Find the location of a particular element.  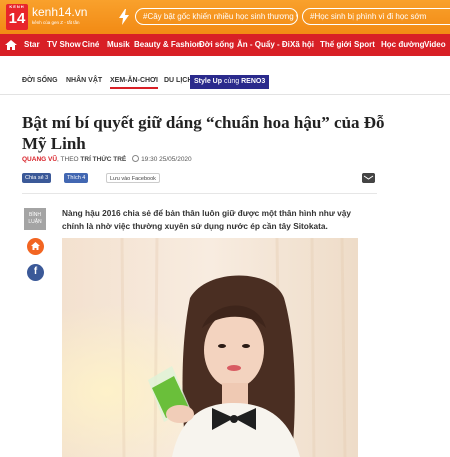

divider is located at coordinates (199, 193).